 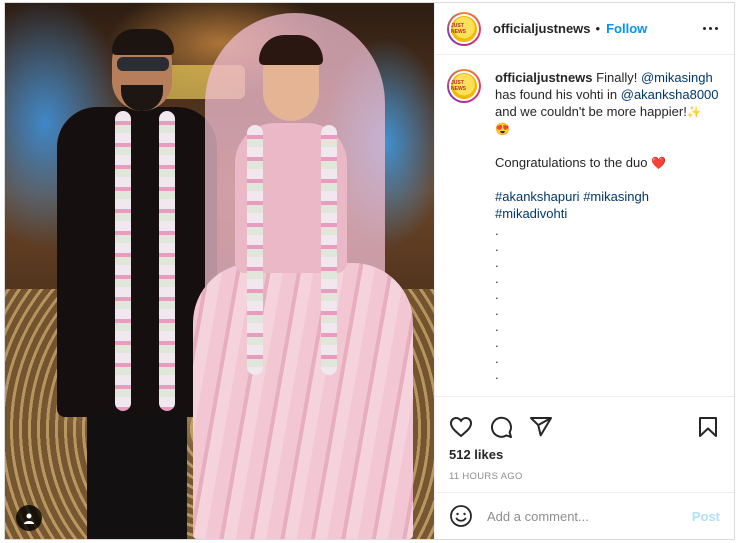 What do you see at coordinates (461, 516) in the screenshot?
I see `smiley-icon` at bounding box center [461, 516].